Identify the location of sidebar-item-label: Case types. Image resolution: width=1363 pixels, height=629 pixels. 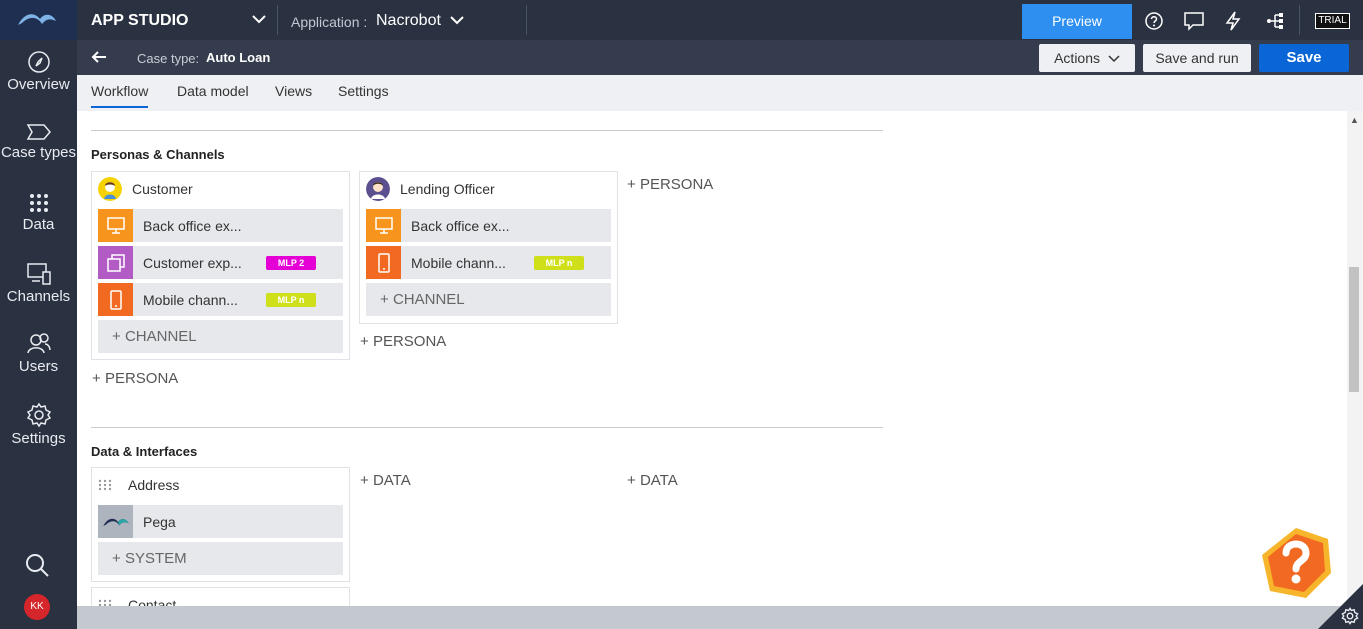
(38, 152).